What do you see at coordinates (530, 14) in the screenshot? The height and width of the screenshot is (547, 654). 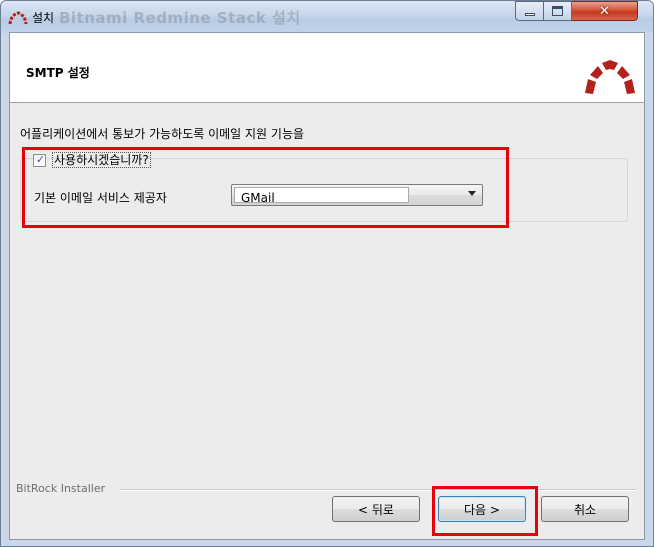 I see `minimize-icon` at bounding box center [530, 14].